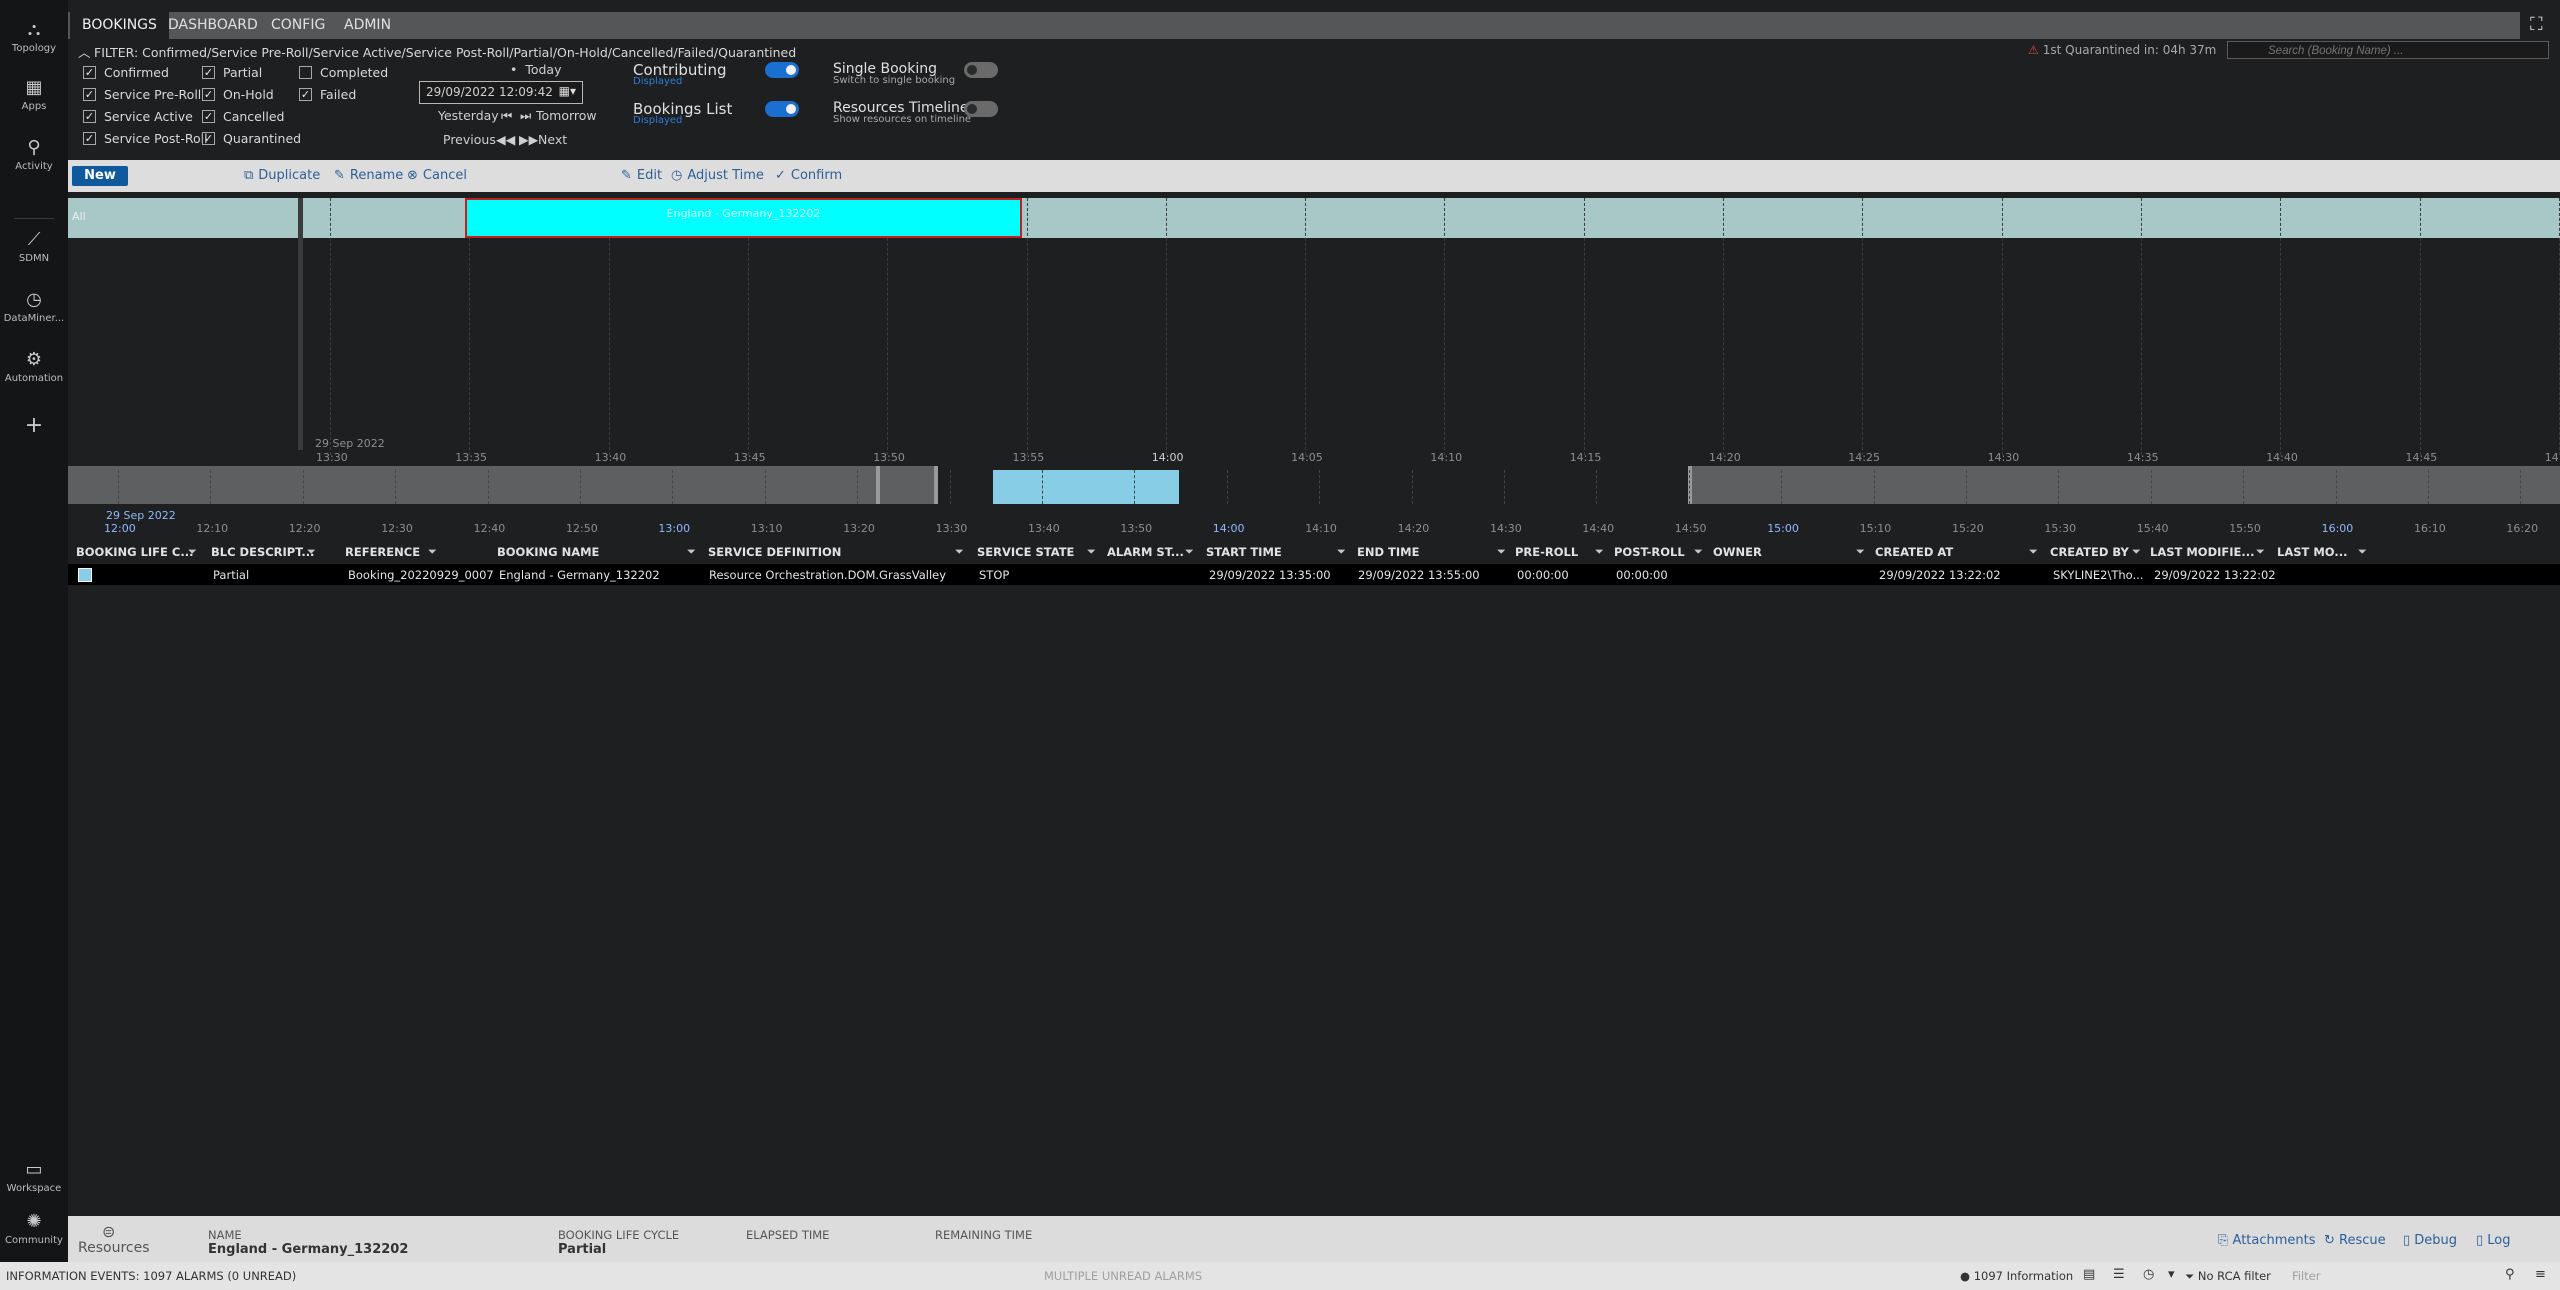 This screenshot has width=2560, height=1290. What do you see at coordinates (119, 25) in the screenshot?
I see `tab-bookings: BOOKINGS` at bounding box center [119, 25].